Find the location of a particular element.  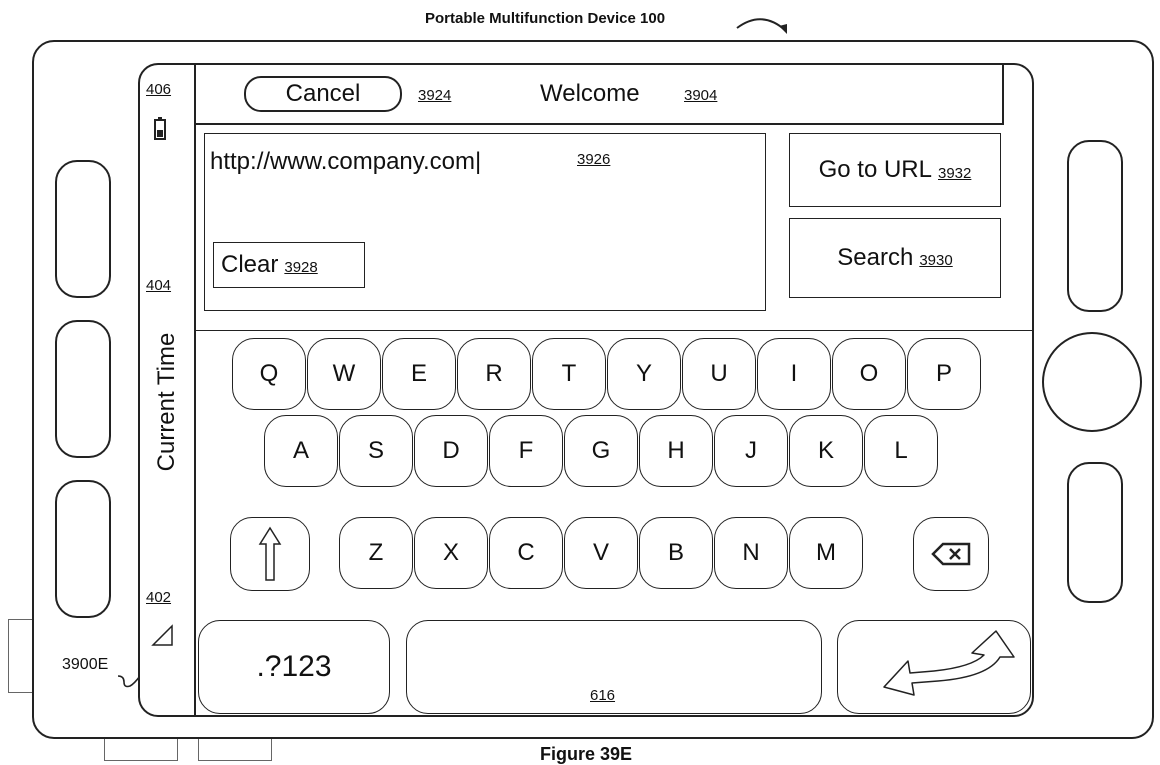

key-r: R is located at coordinates (494, 374).